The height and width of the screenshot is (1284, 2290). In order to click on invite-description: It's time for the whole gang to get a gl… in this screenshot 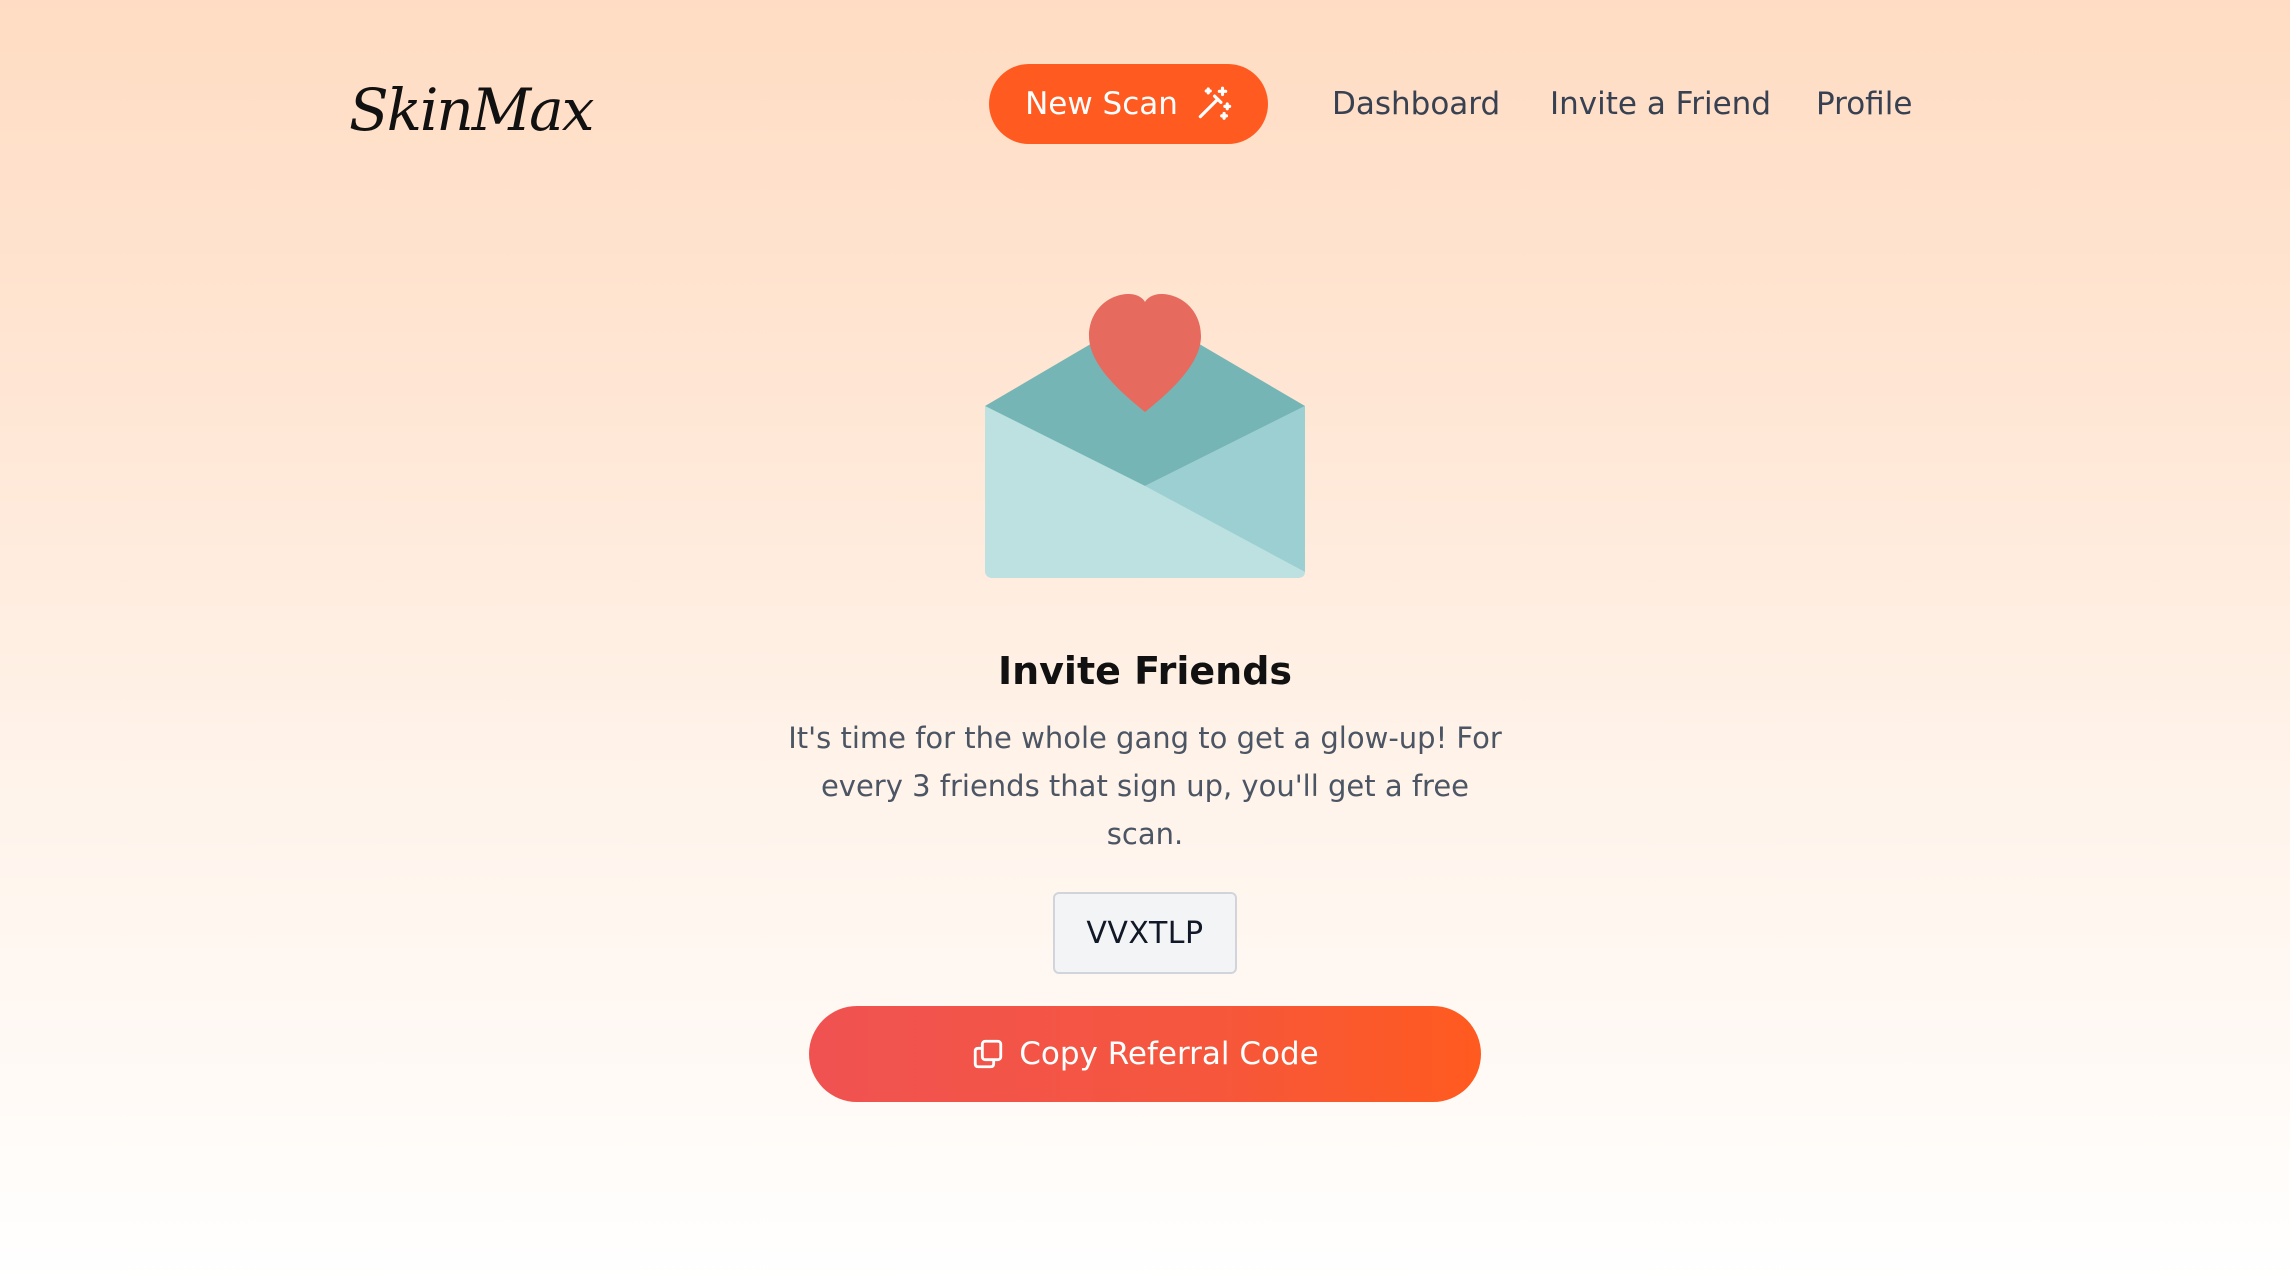, I will do `click(1145, 786)`.